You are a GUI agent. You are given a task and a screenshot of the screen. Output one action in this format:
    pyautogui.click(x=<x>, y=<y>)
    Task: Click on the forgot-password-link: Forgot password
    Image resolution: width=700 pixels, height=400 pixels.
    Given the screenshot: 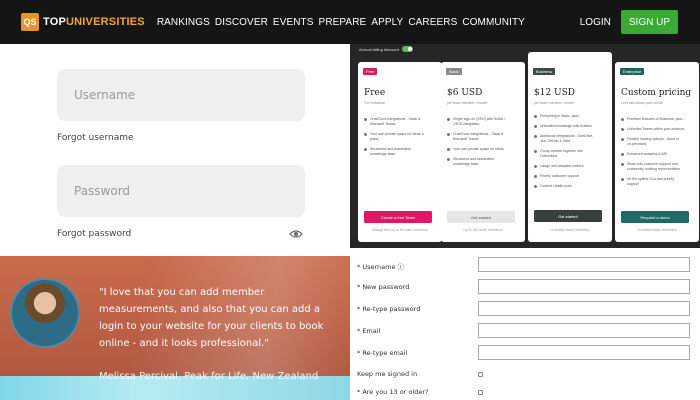 What is the action you would take?
    pyautogui.click(x=94, y=234)
    